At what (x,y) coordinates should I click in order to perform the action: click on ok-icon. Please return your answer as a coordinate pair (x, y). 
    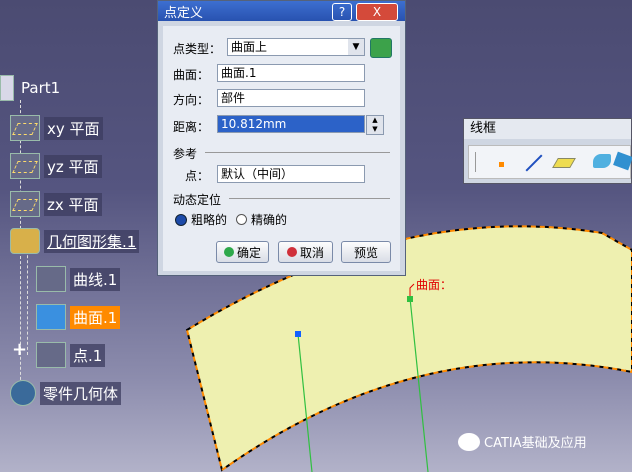
    Looking at the image, I should click on (228, 252).